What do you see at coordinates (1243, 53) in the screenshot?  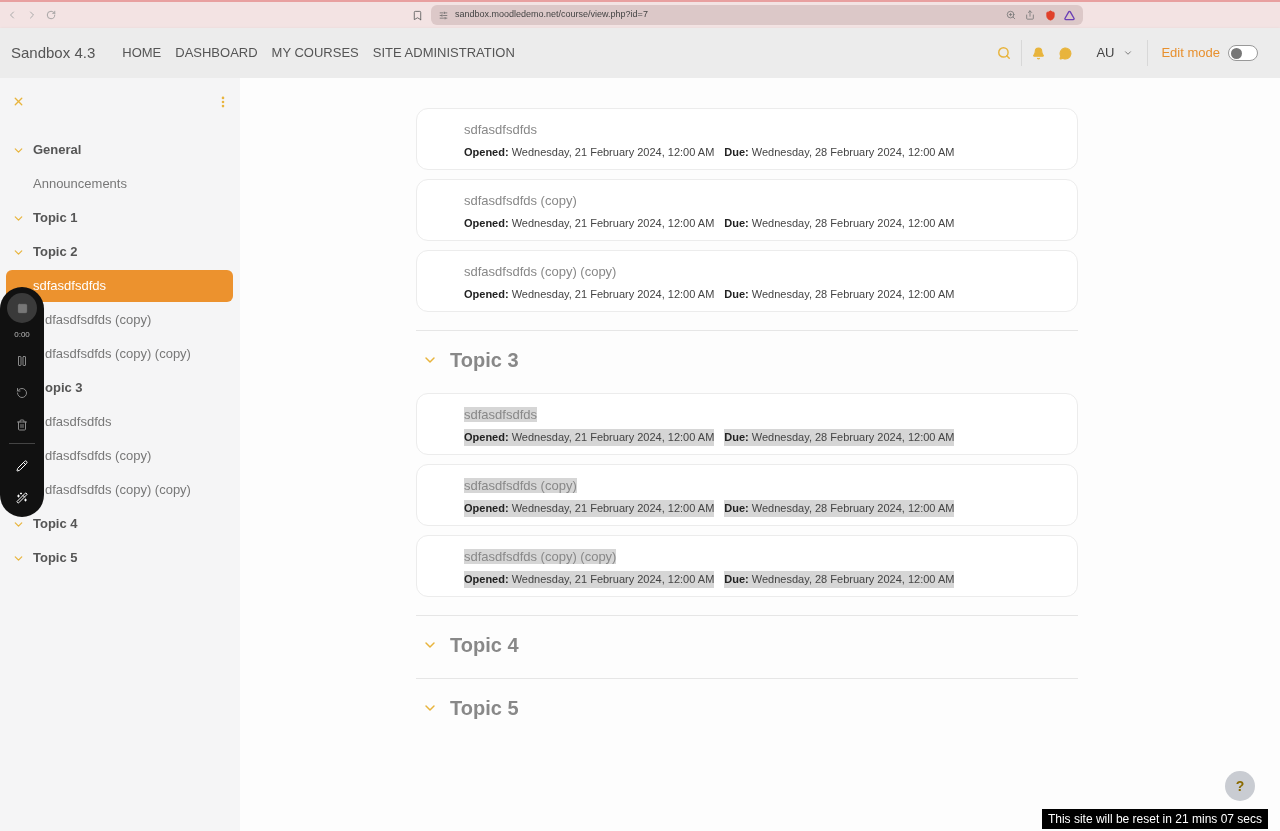 I see `edit-mode-toggle` at bounding box center [1243, 53].